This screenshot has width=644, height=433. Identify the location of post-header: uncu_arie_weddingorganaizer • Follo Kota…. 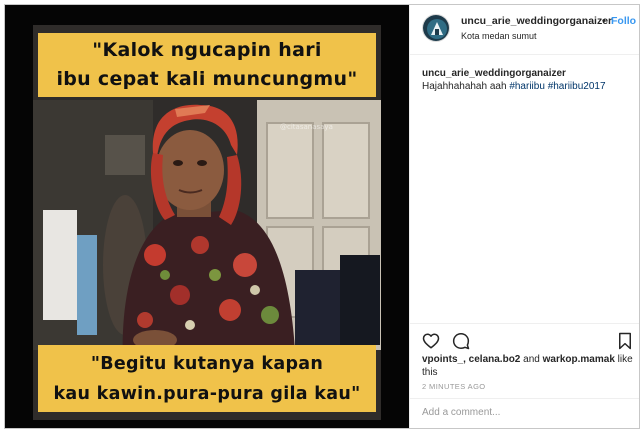
(524, 30).